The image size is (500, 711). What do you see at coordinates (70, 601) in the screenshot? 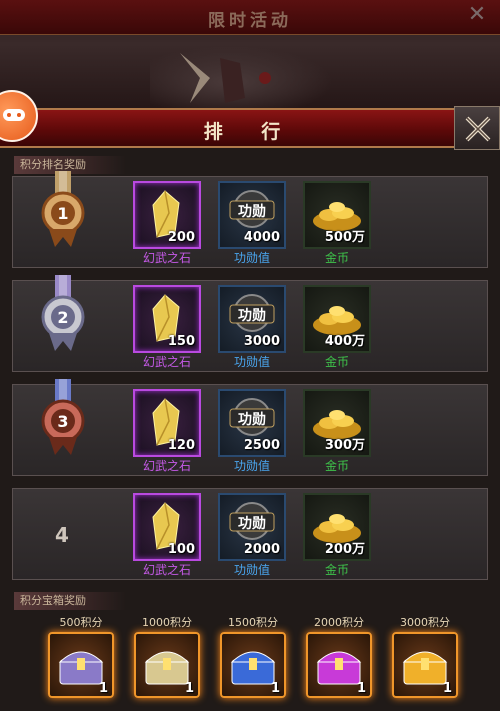
I see `chest-rewards-label: 积分宝箱奖励` at bounding box center [70, 601].